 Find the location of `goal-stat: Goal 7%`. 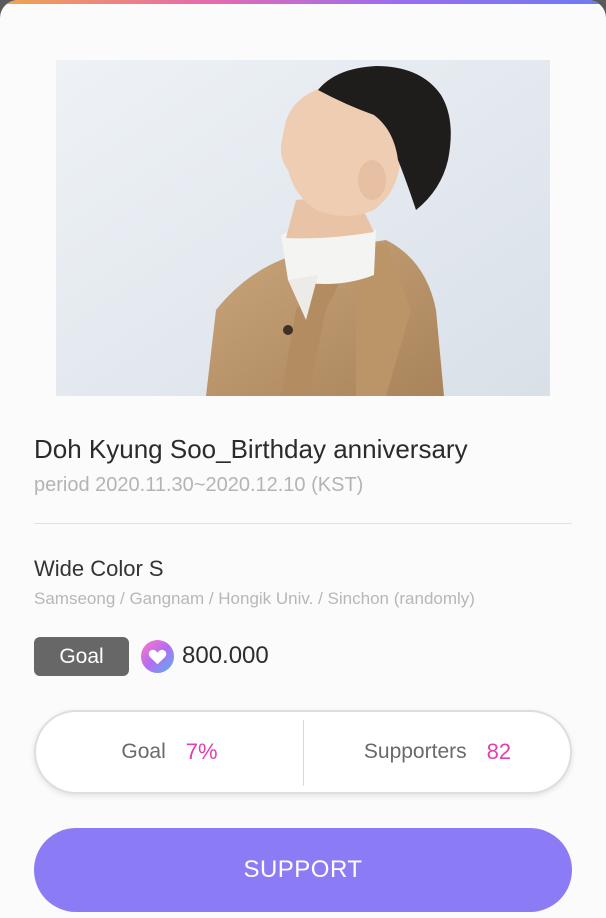

goal-stat: Goal 7% is located at coordinates (169, 752).